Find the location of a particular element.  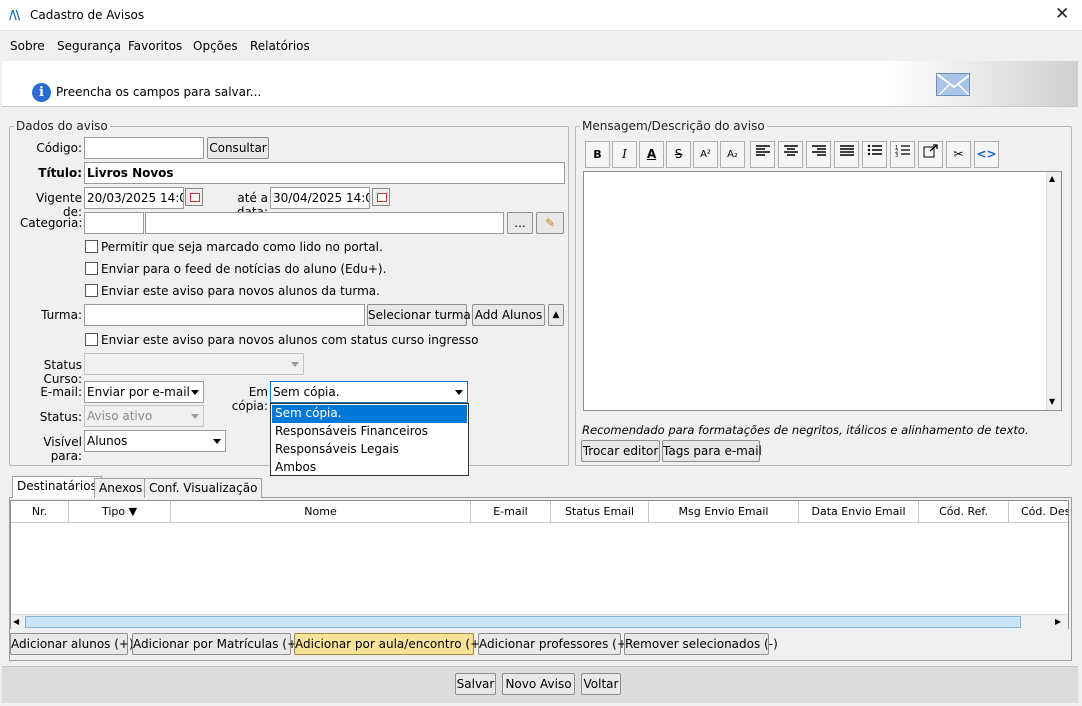

scissors-icon: ✂ is located at coordinates (958, 154).